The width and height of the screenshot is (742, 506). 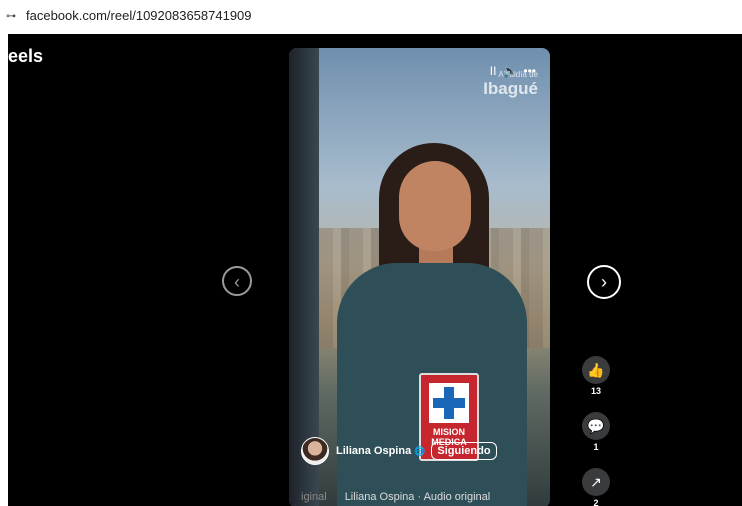 I want to click on presenter-face, so click(x=435, y=206).